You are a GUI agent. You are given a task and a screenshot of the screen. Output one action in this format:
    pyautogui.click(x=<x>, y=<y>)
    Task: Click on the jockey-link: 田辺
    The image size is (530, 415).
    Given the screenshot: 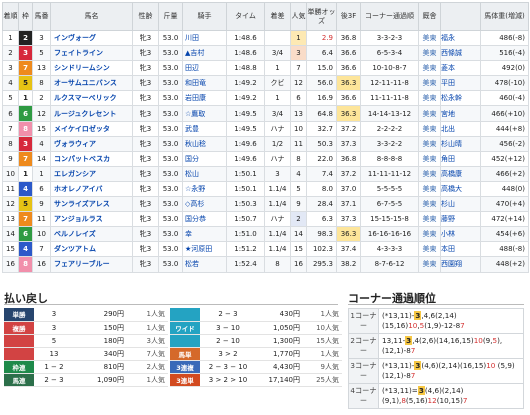 What is the action you would take?
    pyautogui.click(x=204, y=68)
    